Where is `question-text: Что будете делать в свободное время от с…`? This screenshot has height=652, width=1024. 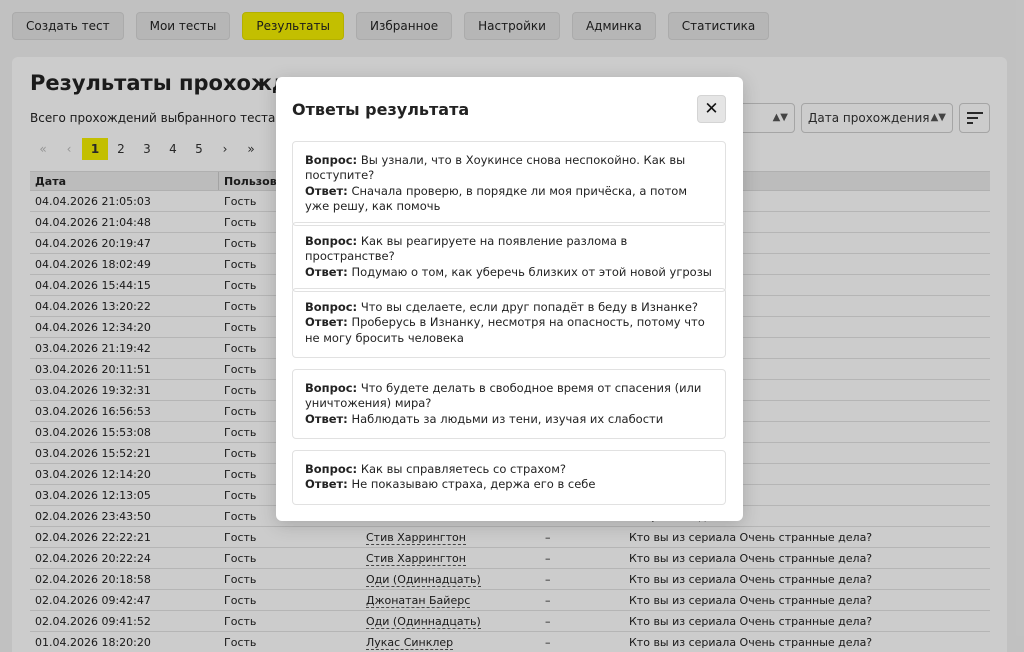
question-text: Что будете делать в свободное время от с… is located at coordinates (503, 396).